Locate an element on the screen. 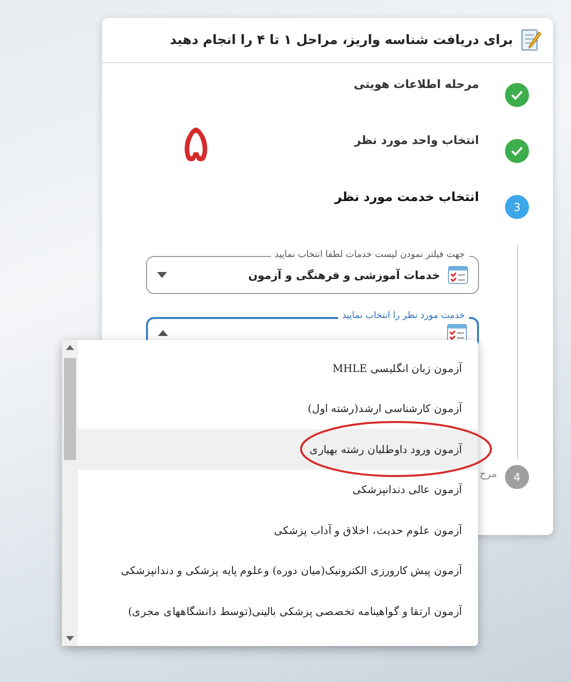 This screenshot has height=682, width=571. dropdown-option: آزمون زبان انگلیسی MHLE is located at coordinates (278, 368).